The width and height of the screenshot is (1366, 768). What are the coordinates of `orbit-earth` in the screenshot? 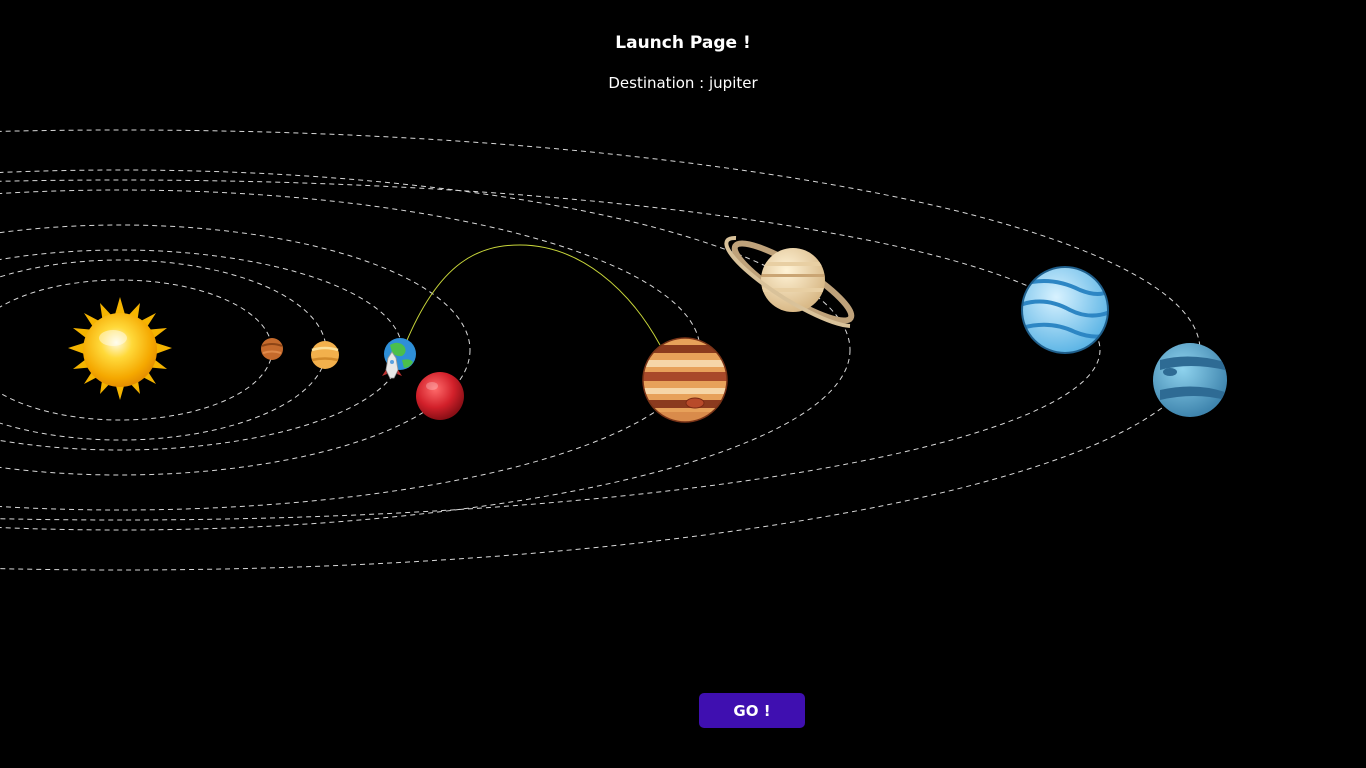 It's located at (201, 350).